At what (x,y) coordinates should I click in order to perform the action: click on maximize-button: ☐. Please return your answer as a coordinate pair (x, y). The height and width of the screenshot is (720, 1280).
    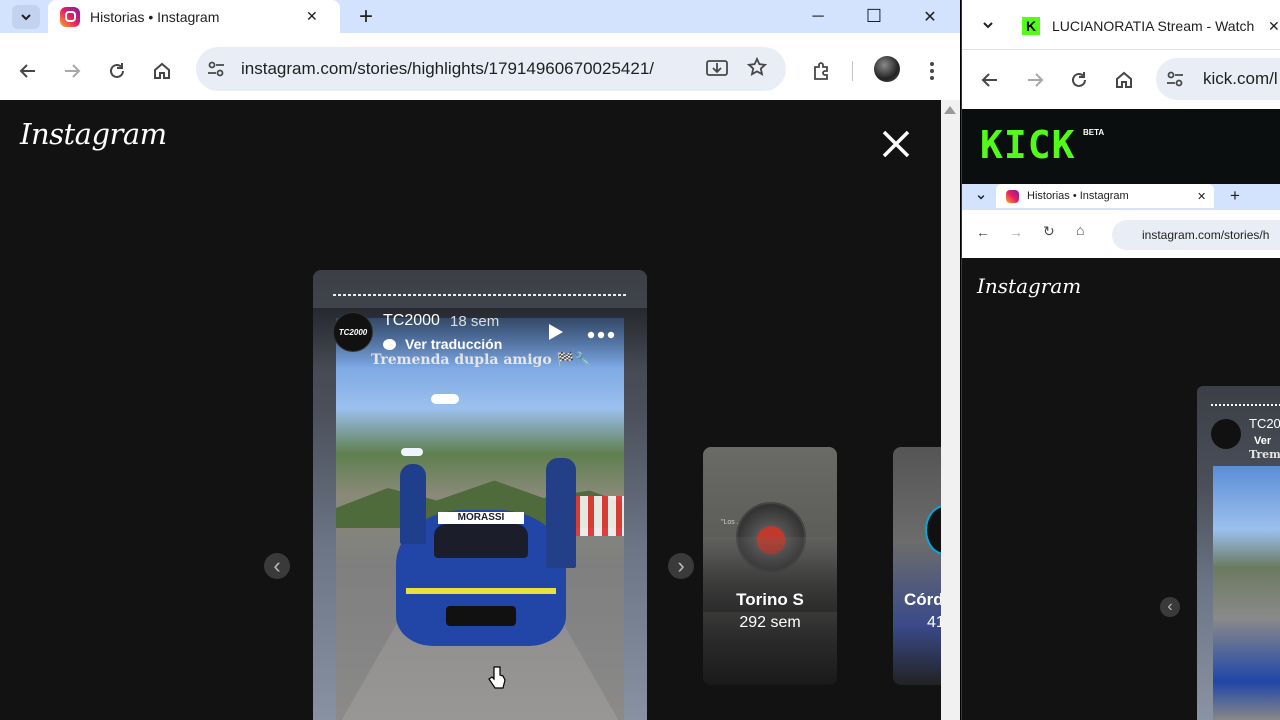
    Looking at the image, I should click on (874, 16).